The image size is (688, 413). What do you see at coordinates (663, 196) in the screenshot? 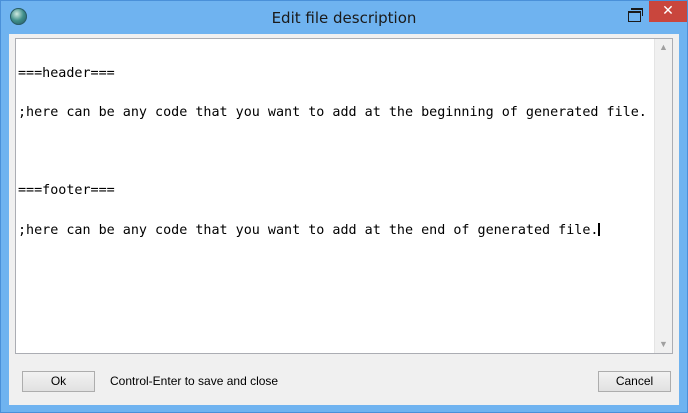
I see `vertical-scrollbar: ▲ ▼` at bounding box center [663, 196].